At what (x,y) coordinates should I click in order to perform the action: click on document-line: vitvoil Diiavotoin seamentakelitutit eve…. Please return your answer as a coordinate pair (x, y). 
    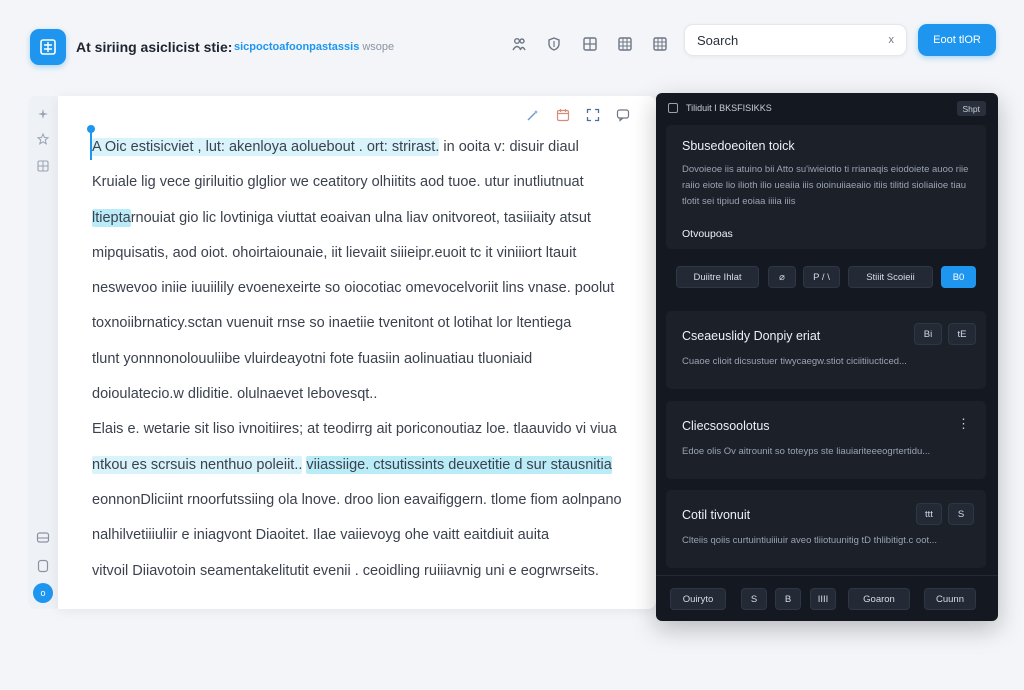
    Looking at the image, I should click on (362, 571).